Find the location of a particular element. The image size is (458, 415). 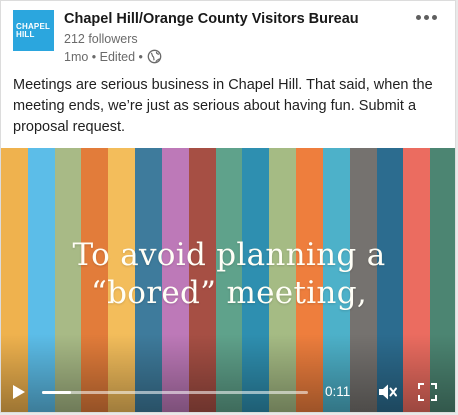

post-meta: 1mo • Edited • is located at coordinates (113, 56).